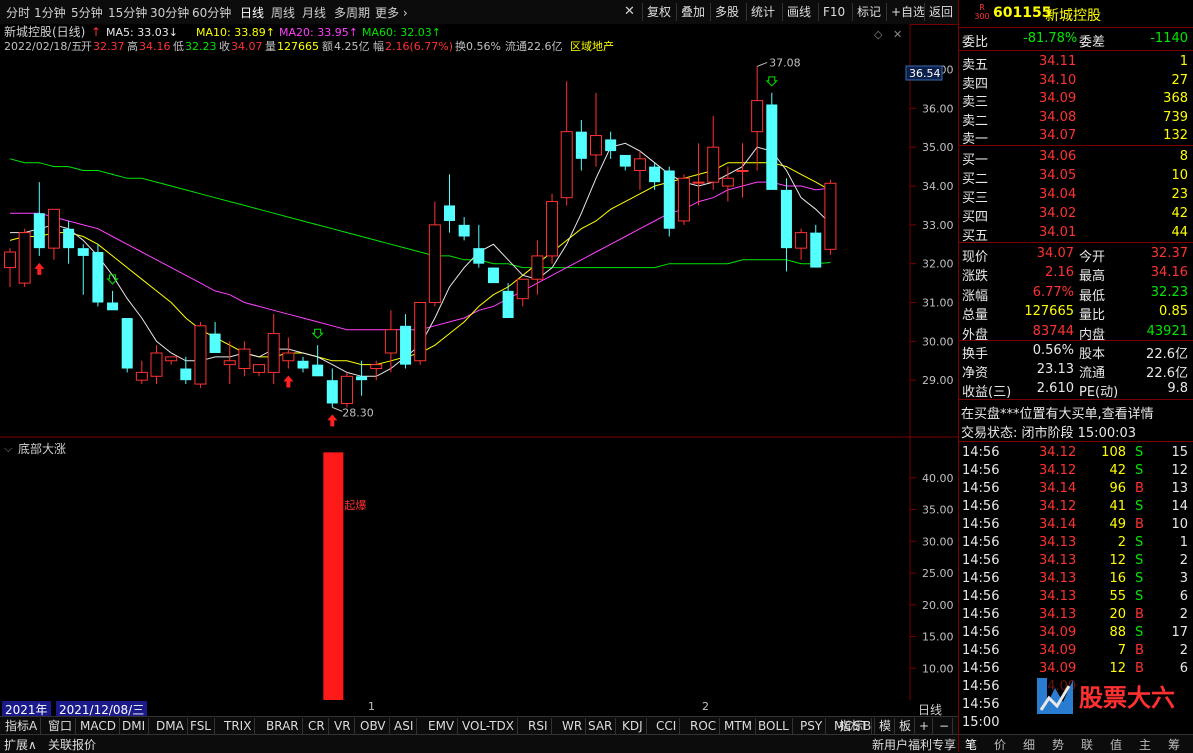  Describe the element at coordinates (914, 744) in the screenshot. I see `new-user-welfare-link: 新用户福利专享` at that location.